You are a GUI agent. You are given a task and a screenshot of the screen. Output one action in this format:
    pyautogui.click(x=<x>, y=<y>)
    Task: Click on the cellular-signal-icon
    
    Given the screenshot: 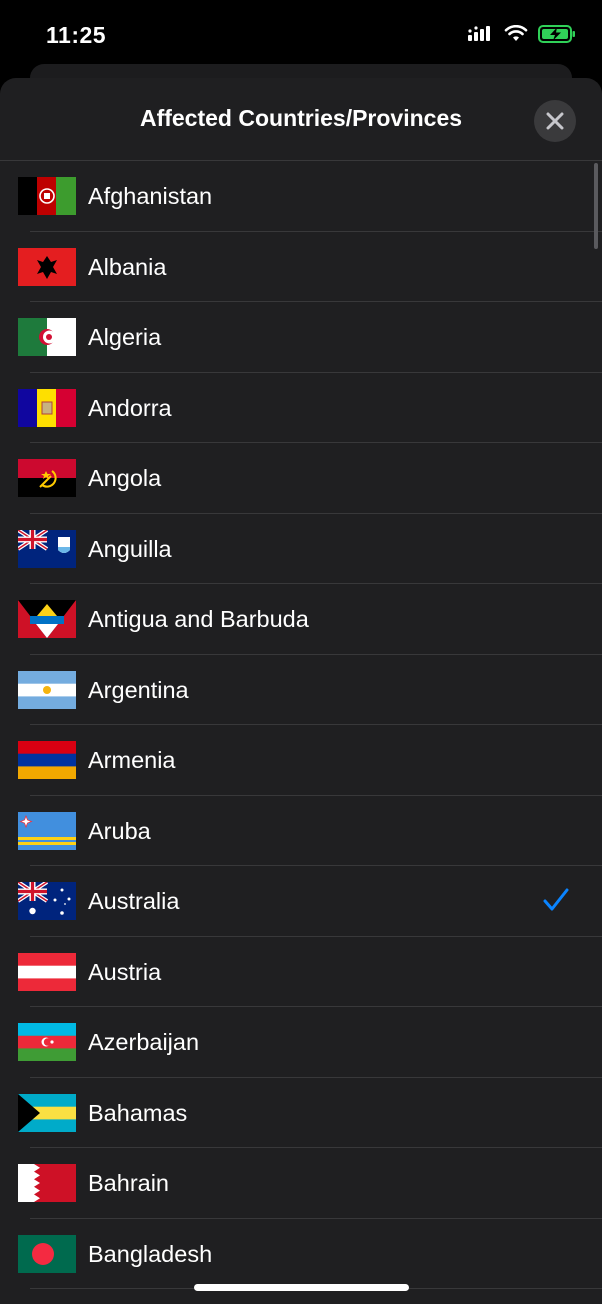 What is the action you would take?
    pyautogui.click(x=479, y=33)
    